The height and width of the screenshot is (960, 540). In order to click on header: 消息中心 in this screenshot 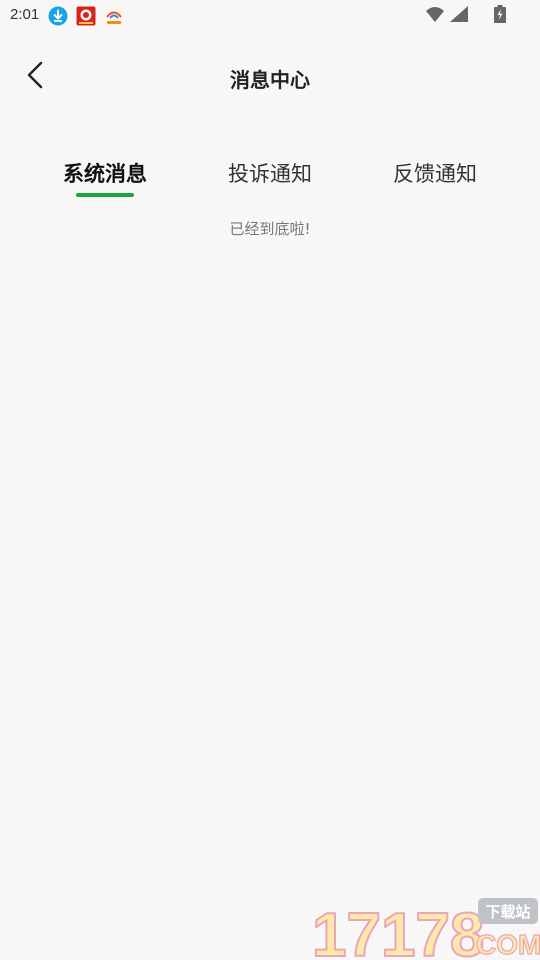, I will do `click(270, 76)`.